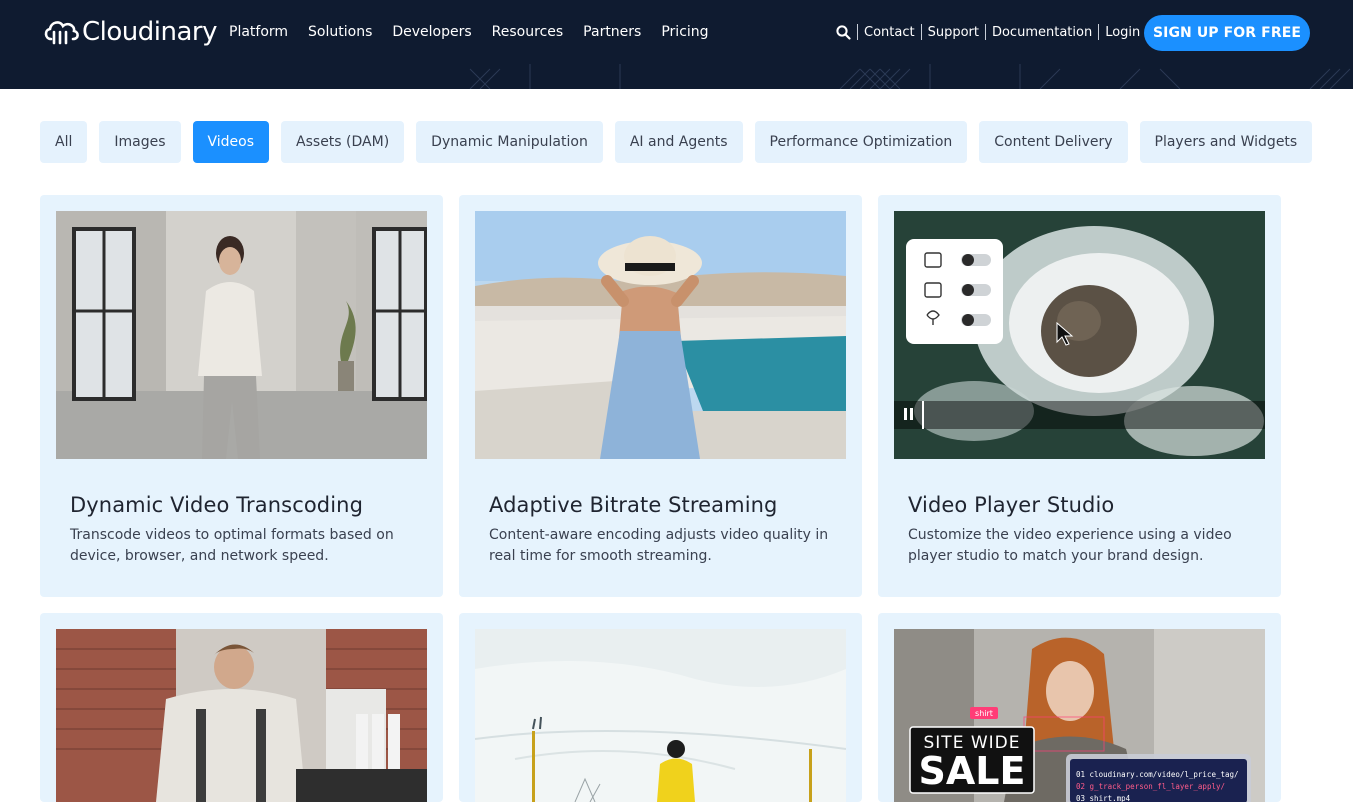 The height and width of the screenshot is (802, 1353). What do you see at coordinates (241, 715) in the screenshot?
I see `card-image-barista` at bounding box center [241, 715].